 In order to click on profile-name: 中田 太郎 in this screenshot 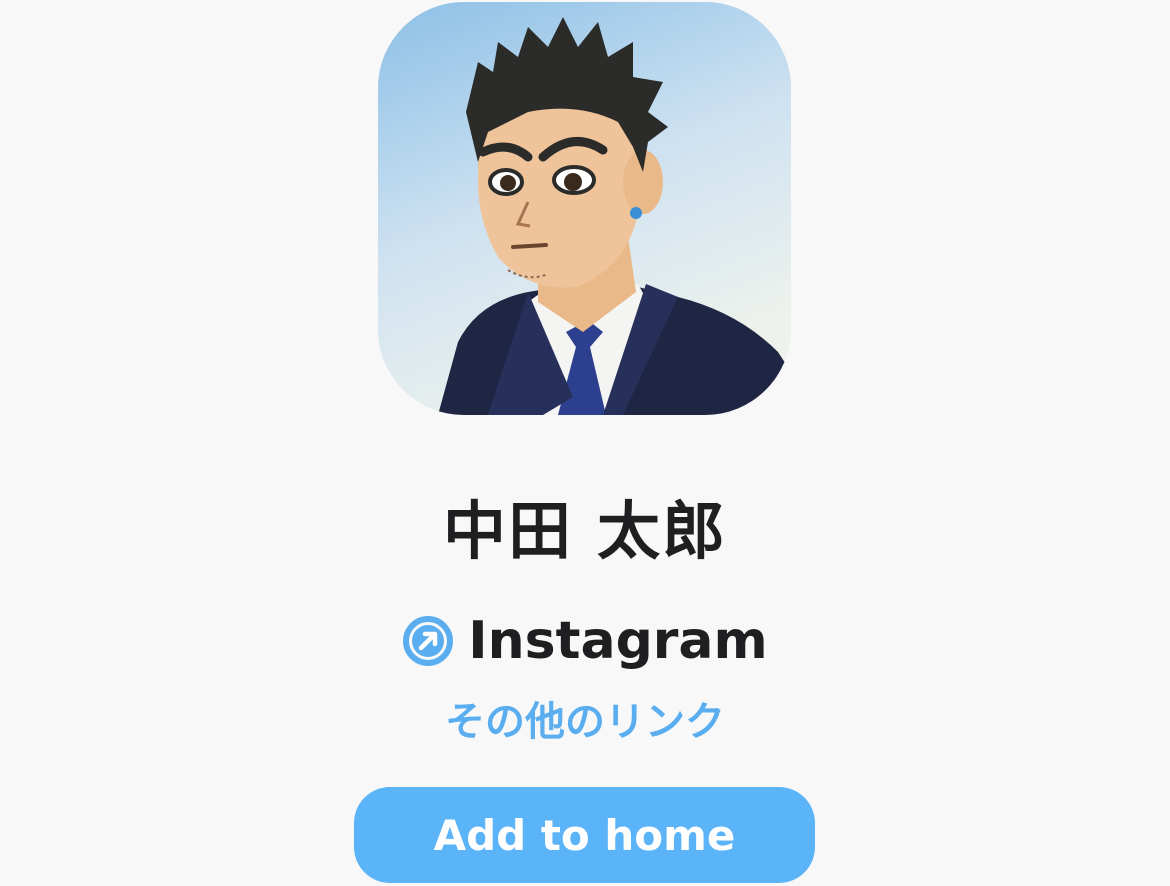, I will do `click(585, 531)`.